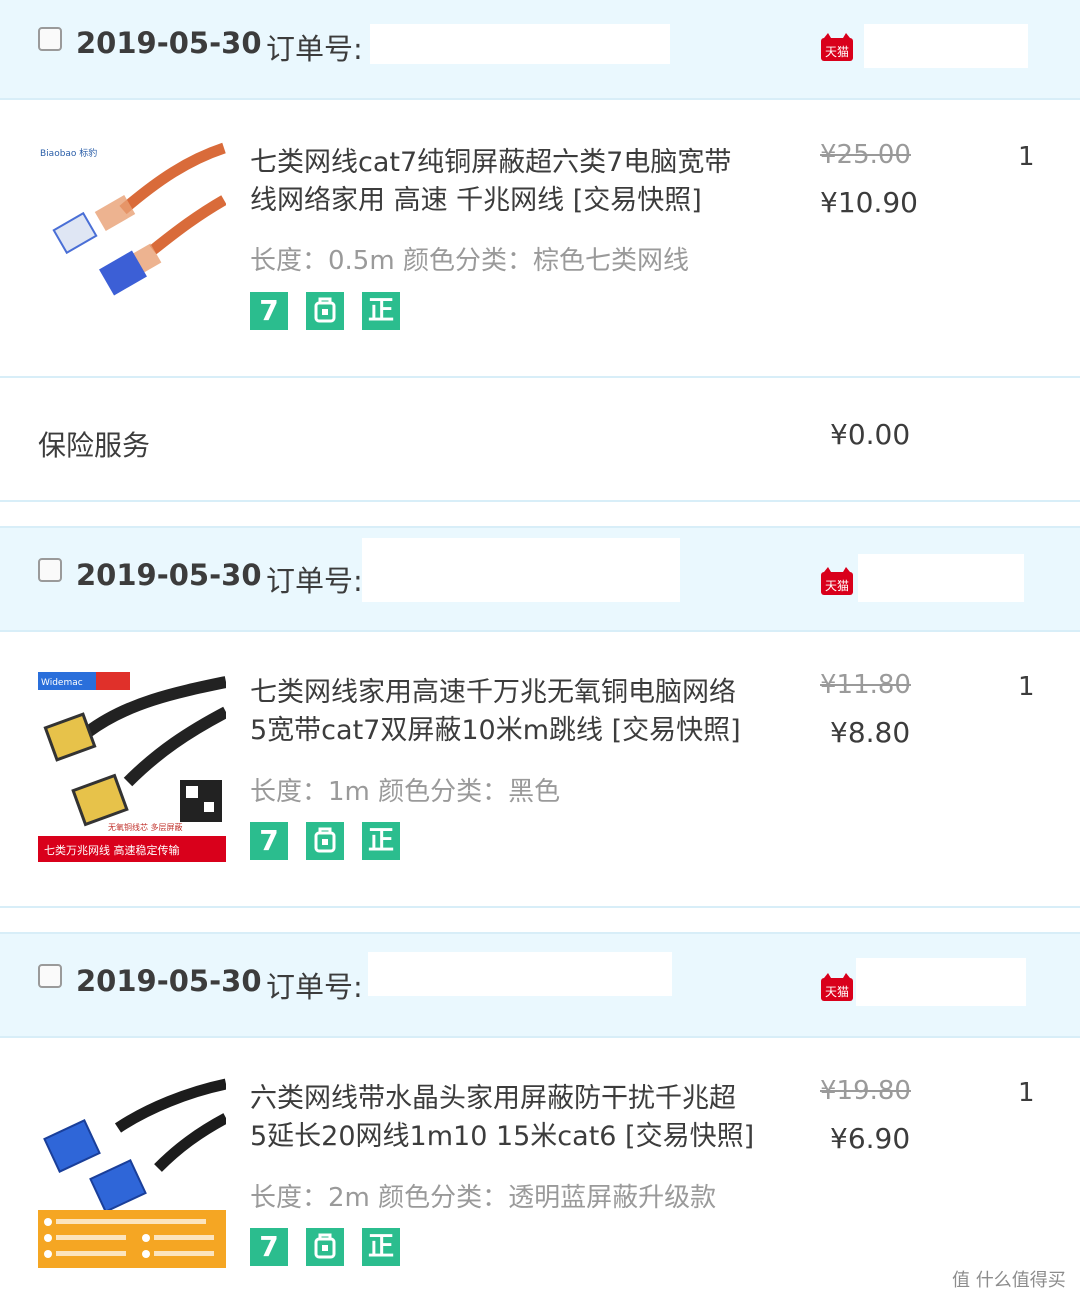 This screenshot has height=1302, width=1080. I want to click on insurance-service-price: ¥0.00, so click(870, 434).